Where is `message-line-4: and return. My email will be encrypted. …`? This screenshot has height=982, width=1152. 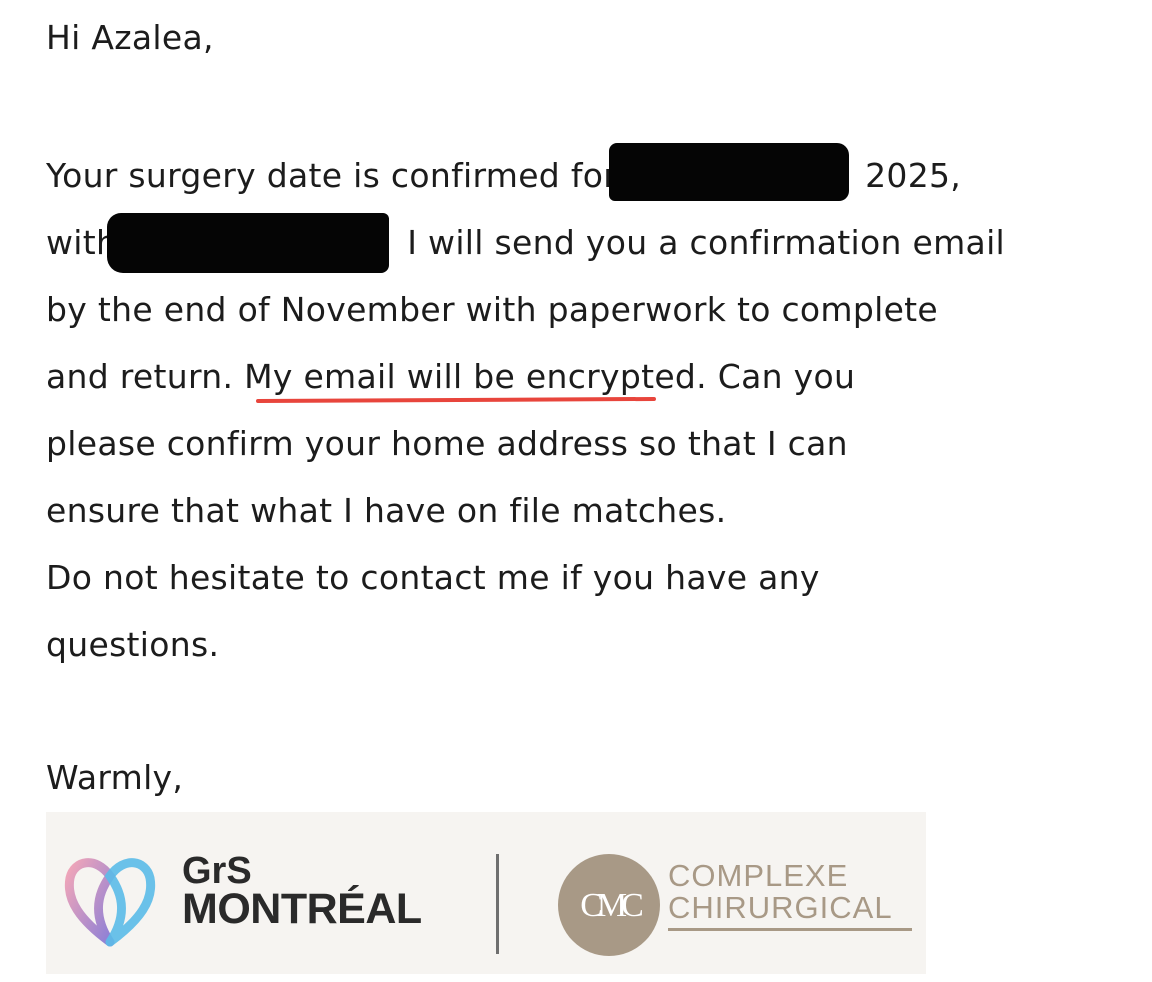 message-line-4: and return. My email will be encrypted. … is located at coordinates (451, 376).